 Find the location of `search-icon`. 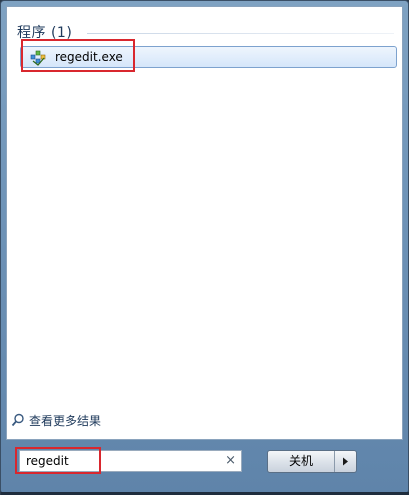

search-icon is located at coordinates (17, 420).